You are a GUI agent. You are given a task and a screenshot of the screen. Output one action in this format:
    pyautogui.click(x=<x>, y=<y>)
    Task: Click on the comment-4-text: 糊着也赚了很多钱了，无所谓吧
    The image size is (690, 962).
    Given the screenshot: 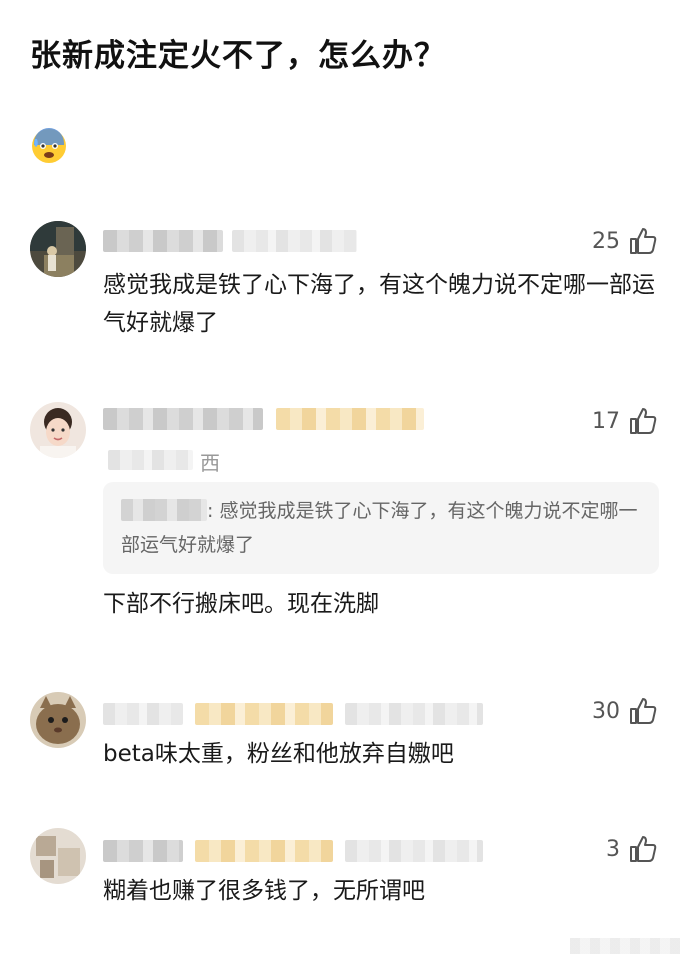 What is the action you would take?
    pyautogui.click(x=264, y=891)
    